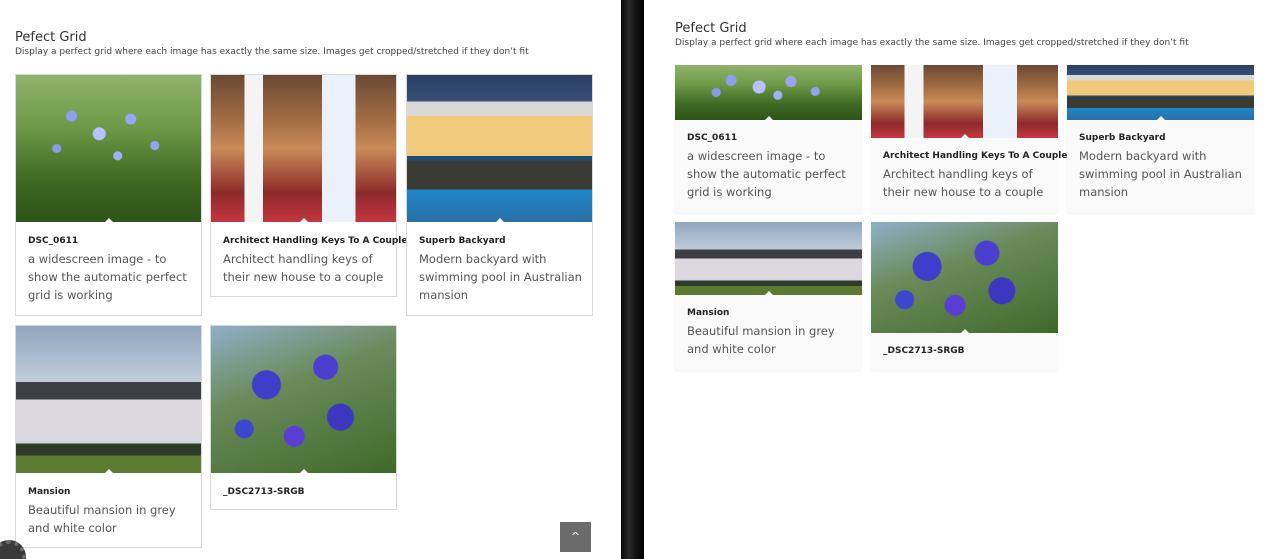 The height and width of the screenshot is (559, 1279). Describe the element at coordinates (632, 279) in the screenshot. I see `panel-divider` at that location.